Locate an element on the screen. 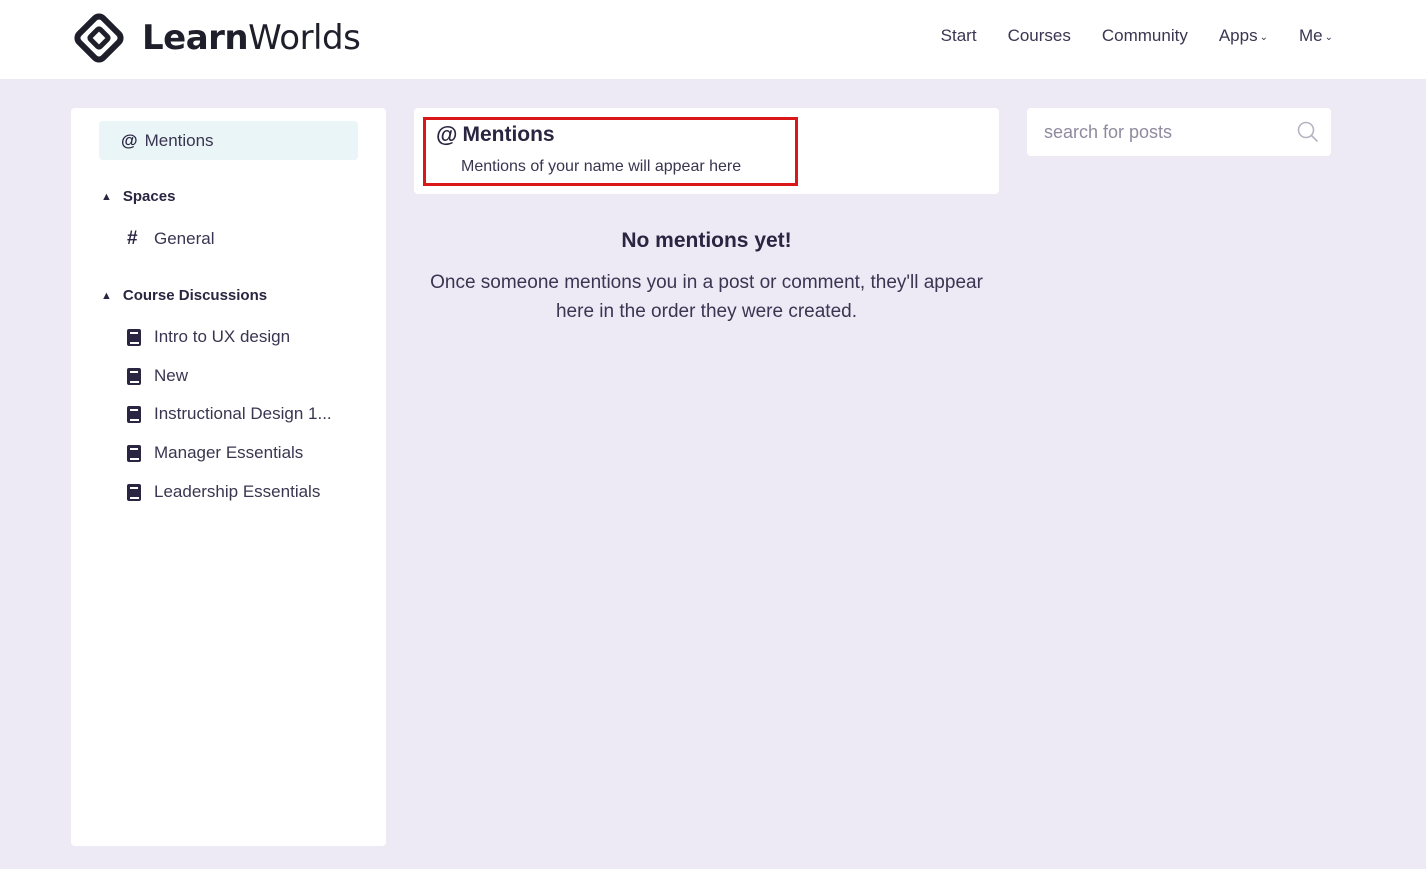 The width and height of the screenshot is (1426, 869). nav-start: Start is located at coordinates (959, 36).